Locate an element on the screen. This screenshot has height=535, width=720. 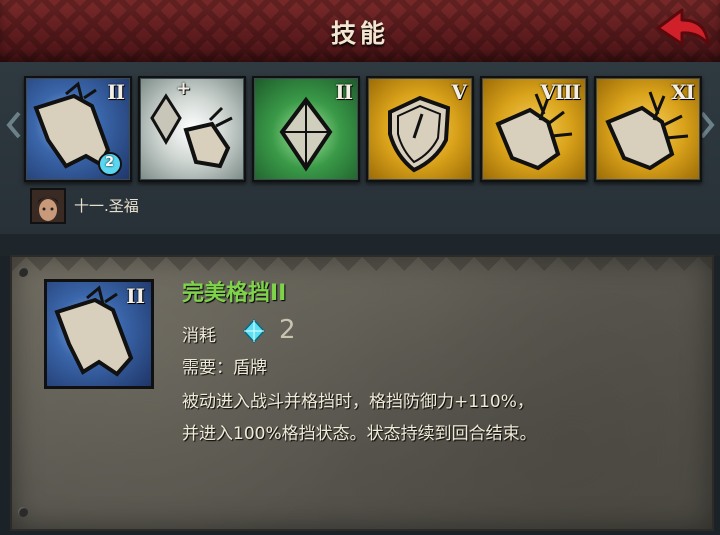
skill-slot-4: V is located at coordinates (420, 129).